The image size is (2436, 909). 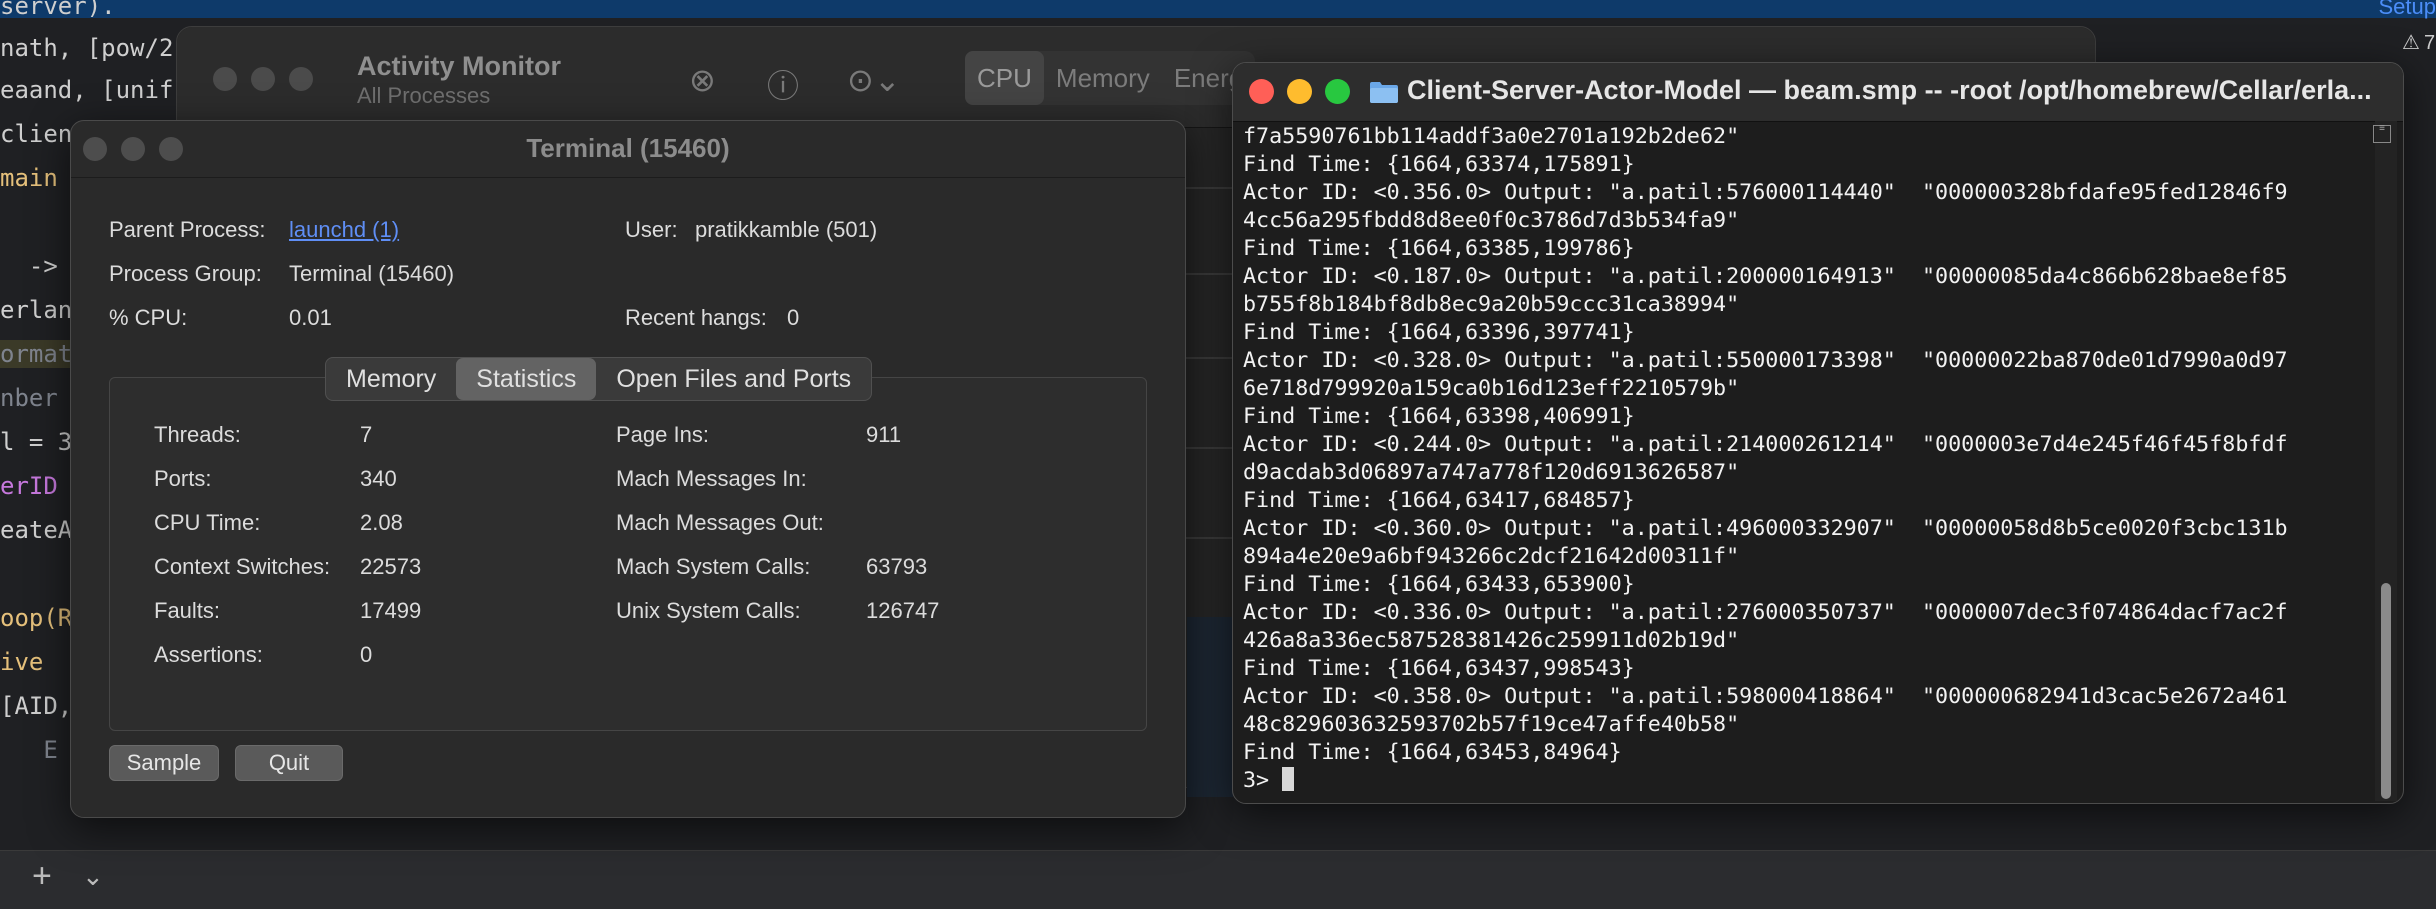 I want to click on stop-process-icon: ⊗, so click(x=702, y=80).